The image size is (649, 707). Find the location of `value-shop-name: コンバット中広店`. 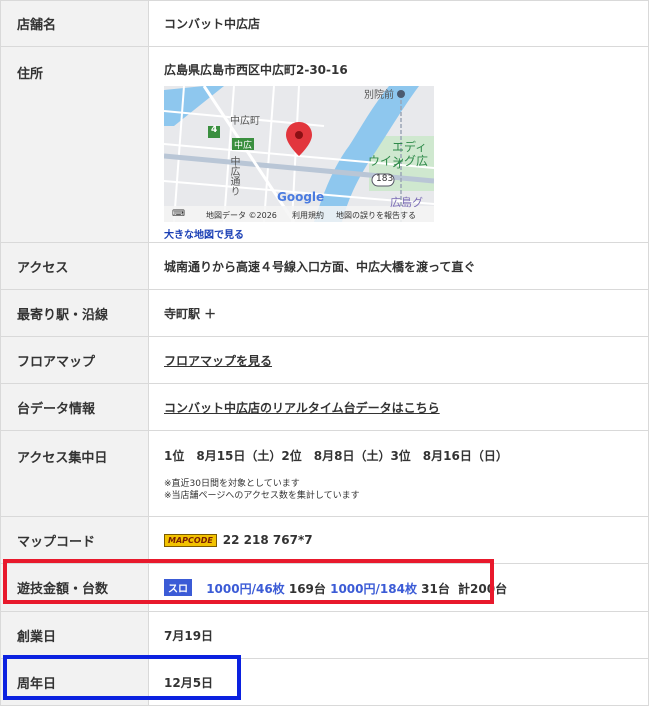

value-shop-name: コンバット中広店 is located at coordinates (398, 23).